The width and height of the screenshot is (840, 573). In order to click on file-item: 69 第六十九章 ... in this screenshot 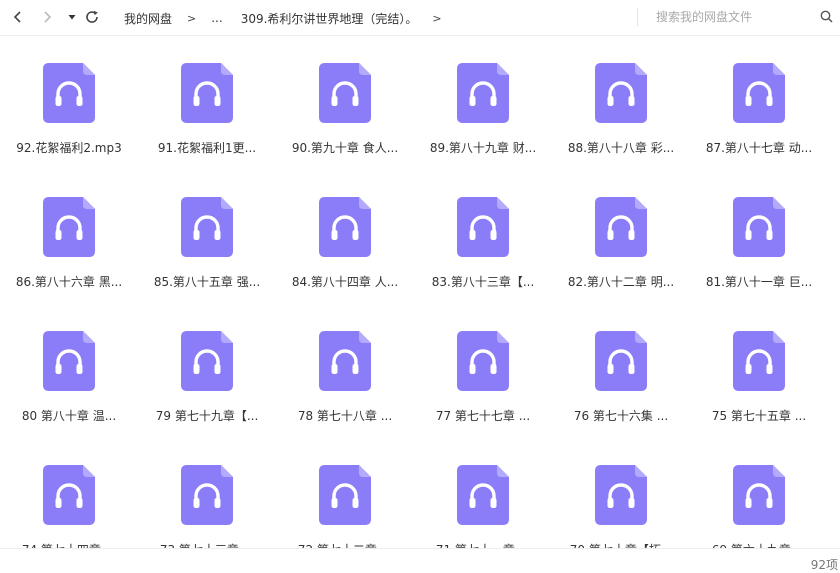, I will do `click(759, 493)`.